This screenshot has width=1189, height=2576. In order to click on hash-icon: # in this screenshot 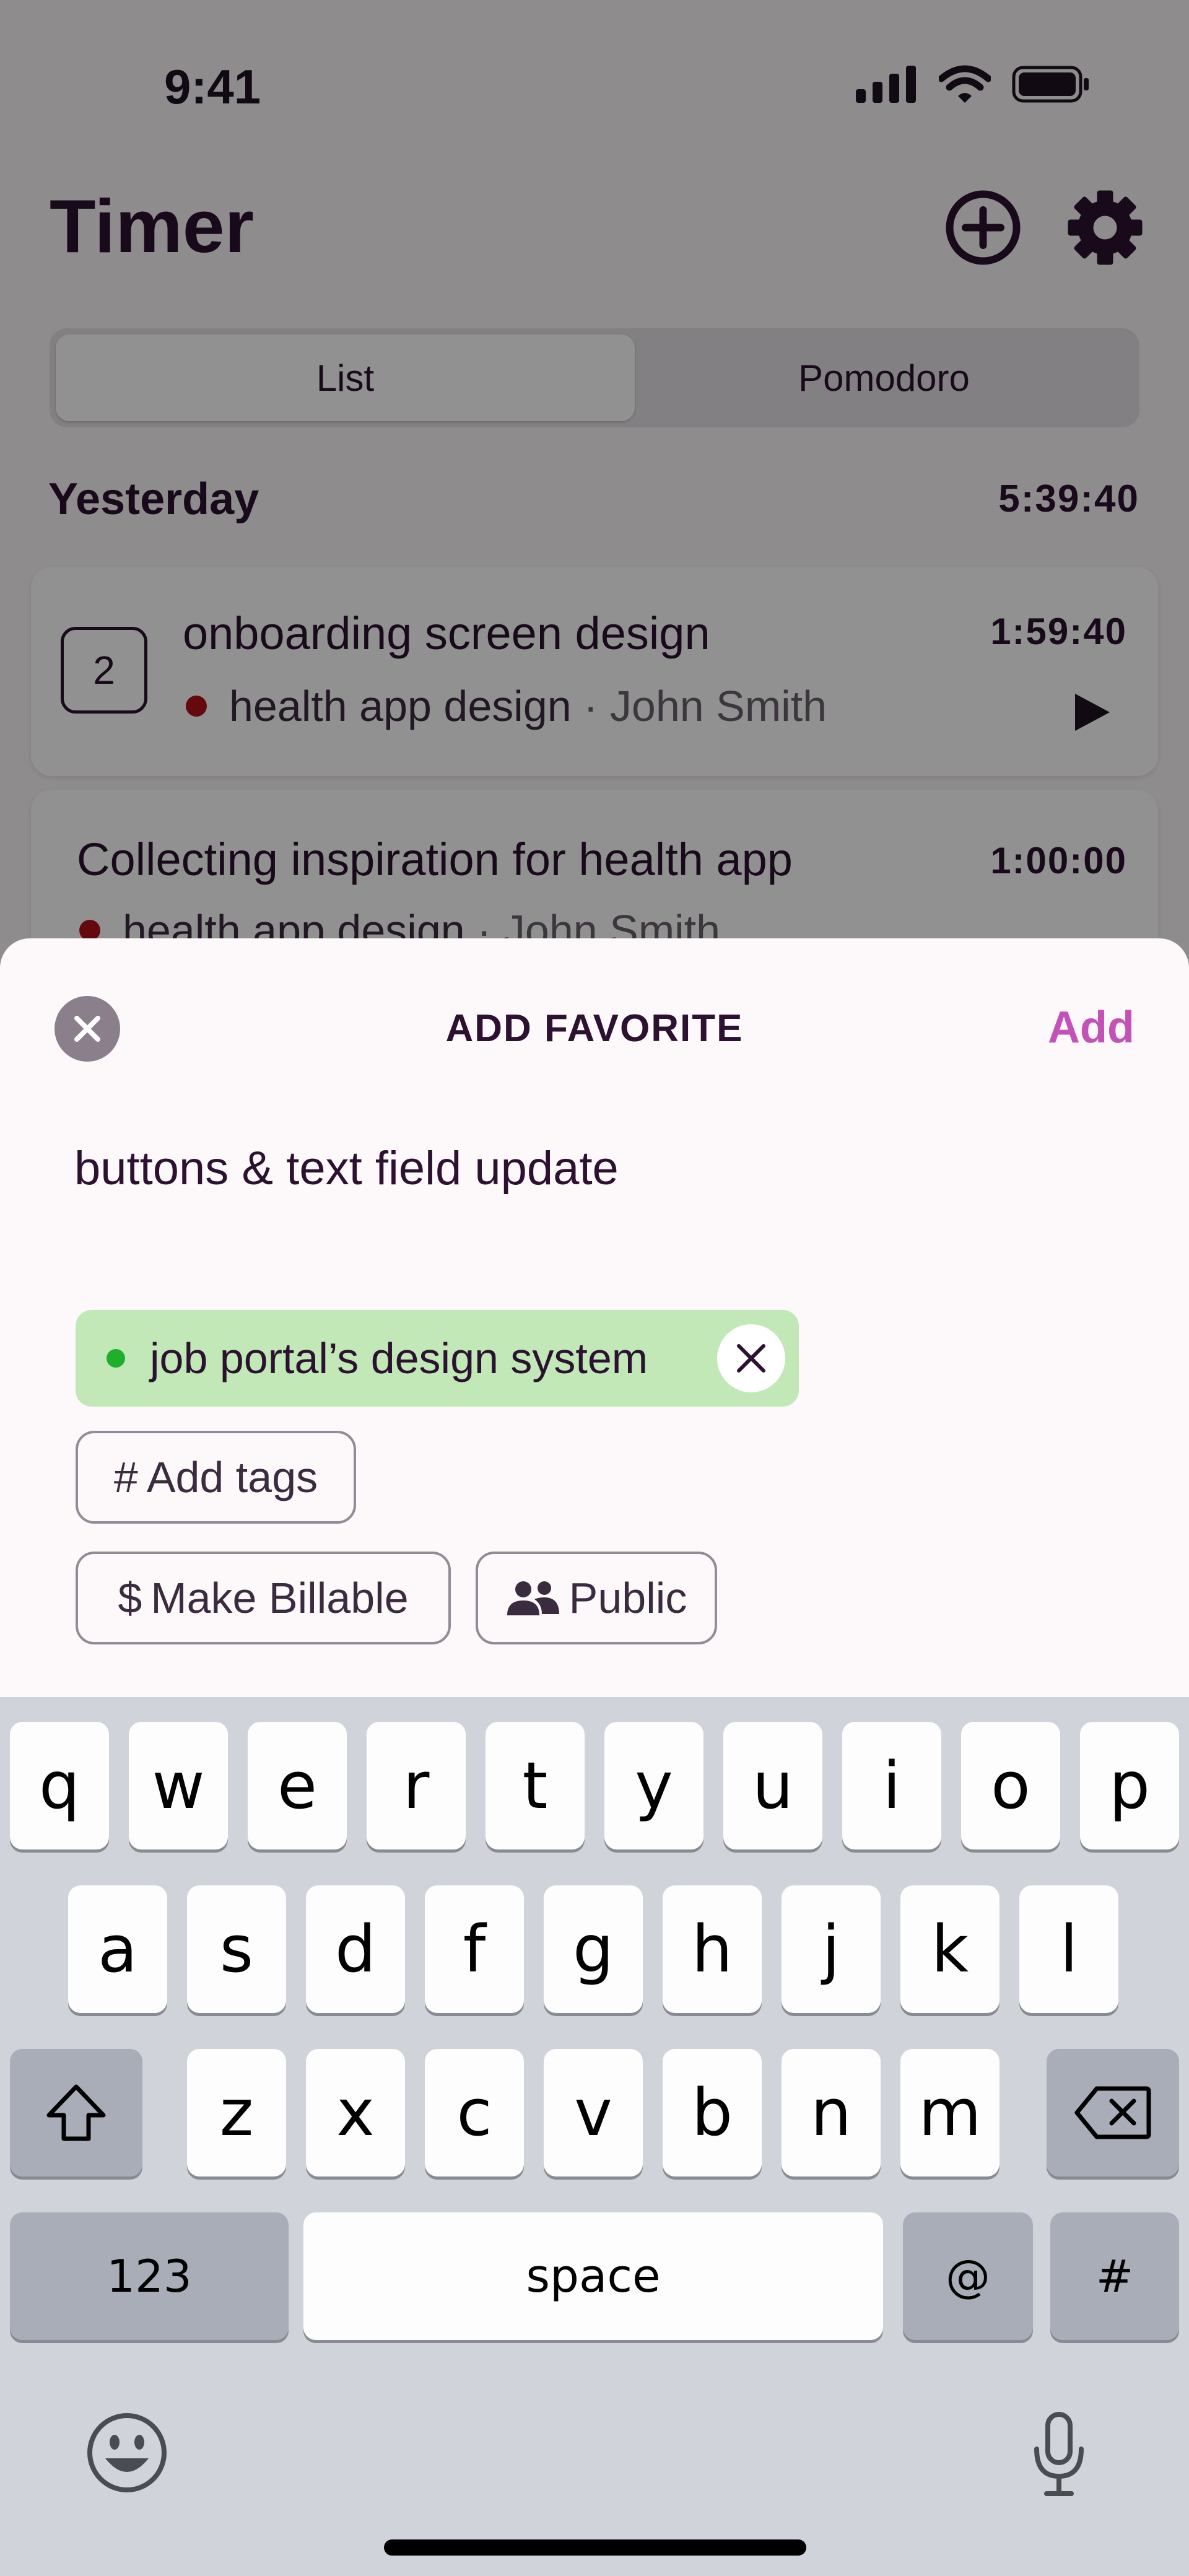, I will do `click(126, 1477)`.